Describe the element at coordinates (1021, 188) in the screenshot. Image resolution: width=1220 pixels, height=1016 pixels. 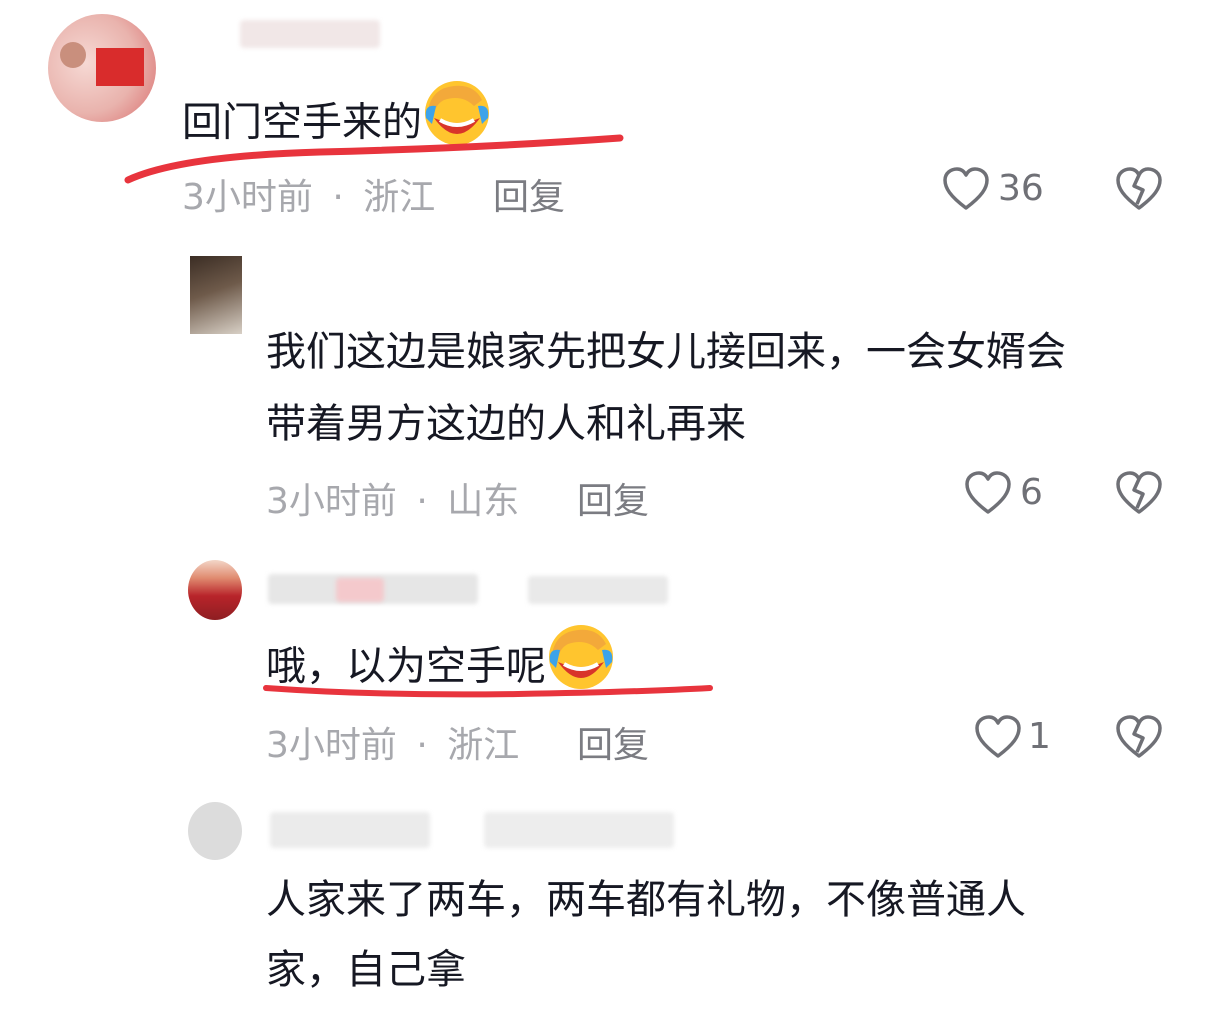
I see `like-count: 36` at that location.